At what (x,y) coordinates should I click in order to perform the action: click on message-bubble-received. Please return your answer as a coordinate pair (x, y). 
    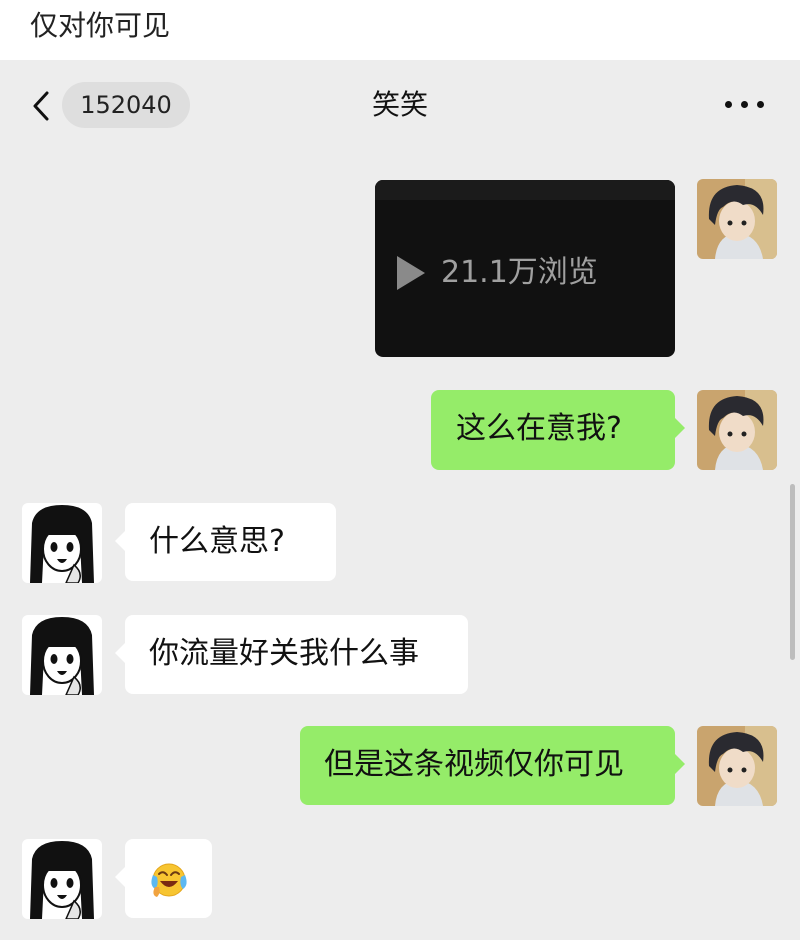
    Looking at the image, I should click on (163, 878).